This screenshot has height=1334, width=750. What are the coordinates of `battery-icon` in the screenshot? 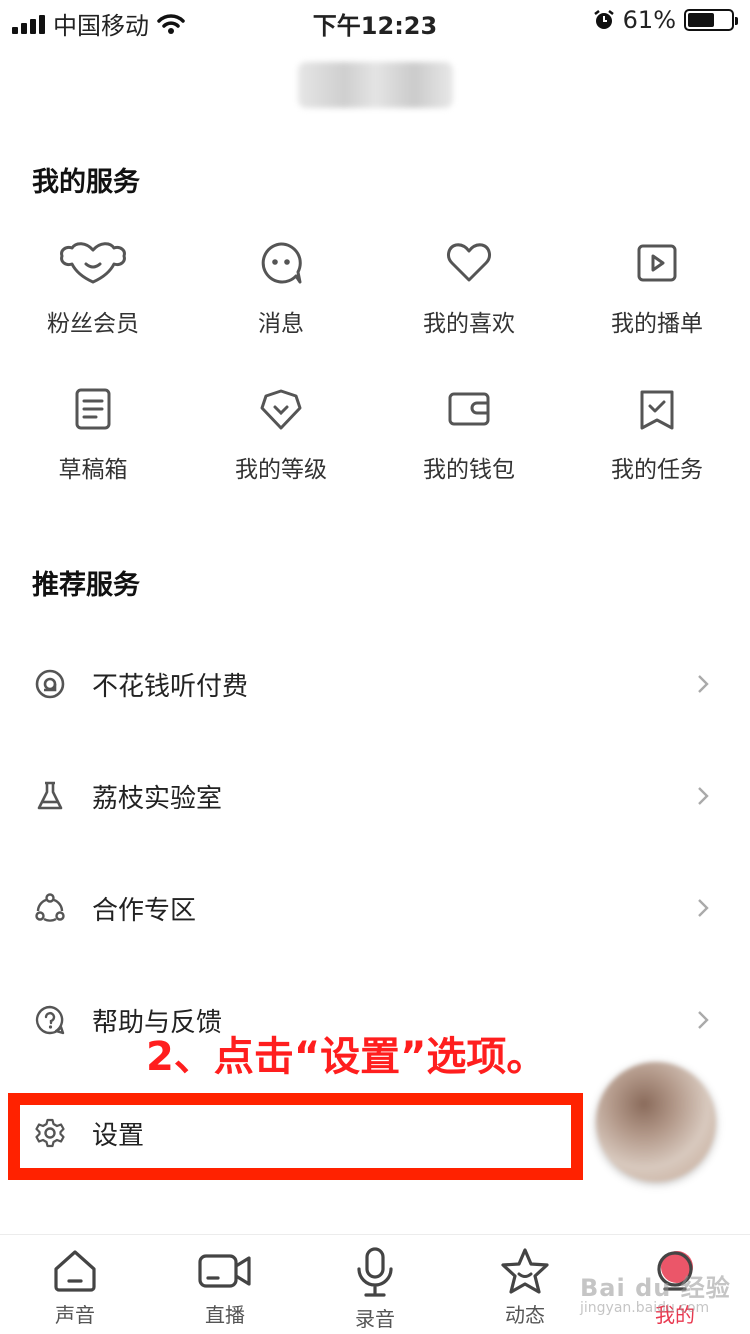 It's located at (711, 20).